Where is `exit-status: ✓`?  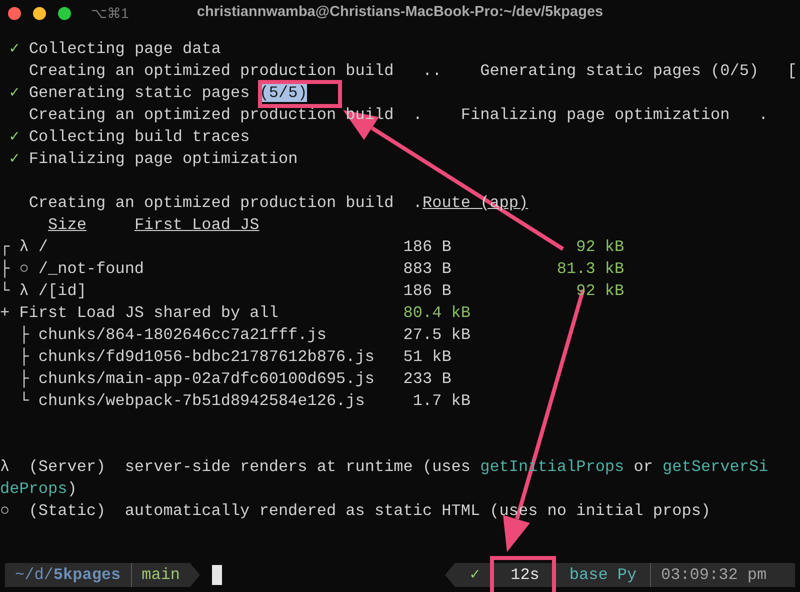
exit-status: ✓ is located at coordinates (475, 575).